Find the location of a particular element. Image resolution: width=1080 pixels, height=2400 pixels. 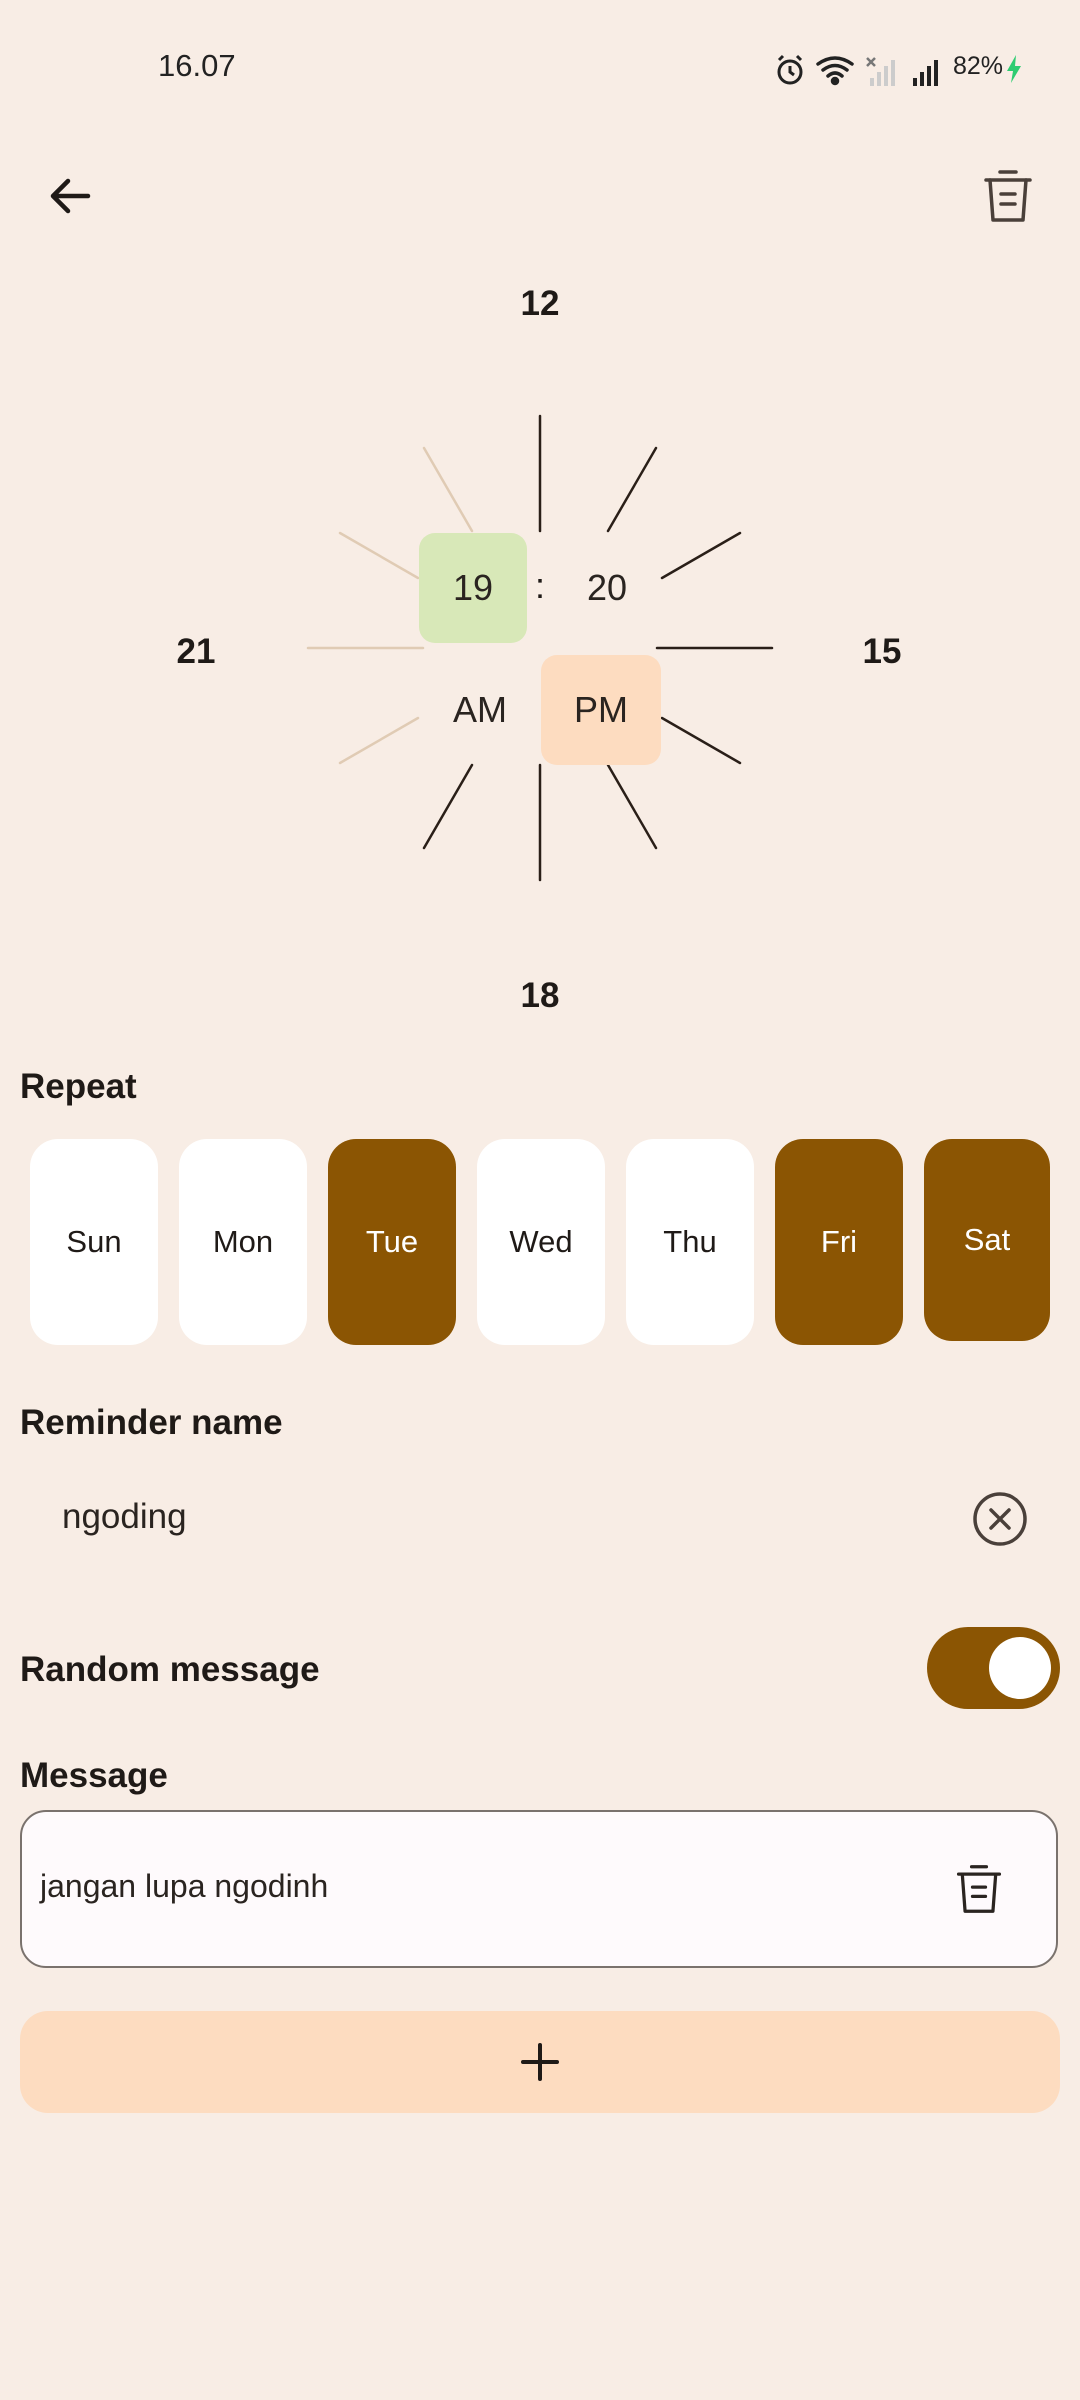

reminder-name-title: Reminder name is located at coordinates (151, 1422).